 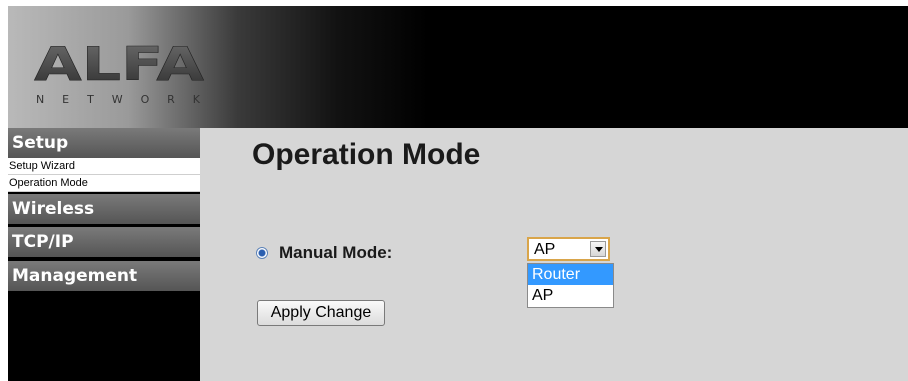 What do you see at coordinates (104, 209) in the screenshot?
I see `sidebar-section-wireless: Wireless` at bounding box center [104, 209].